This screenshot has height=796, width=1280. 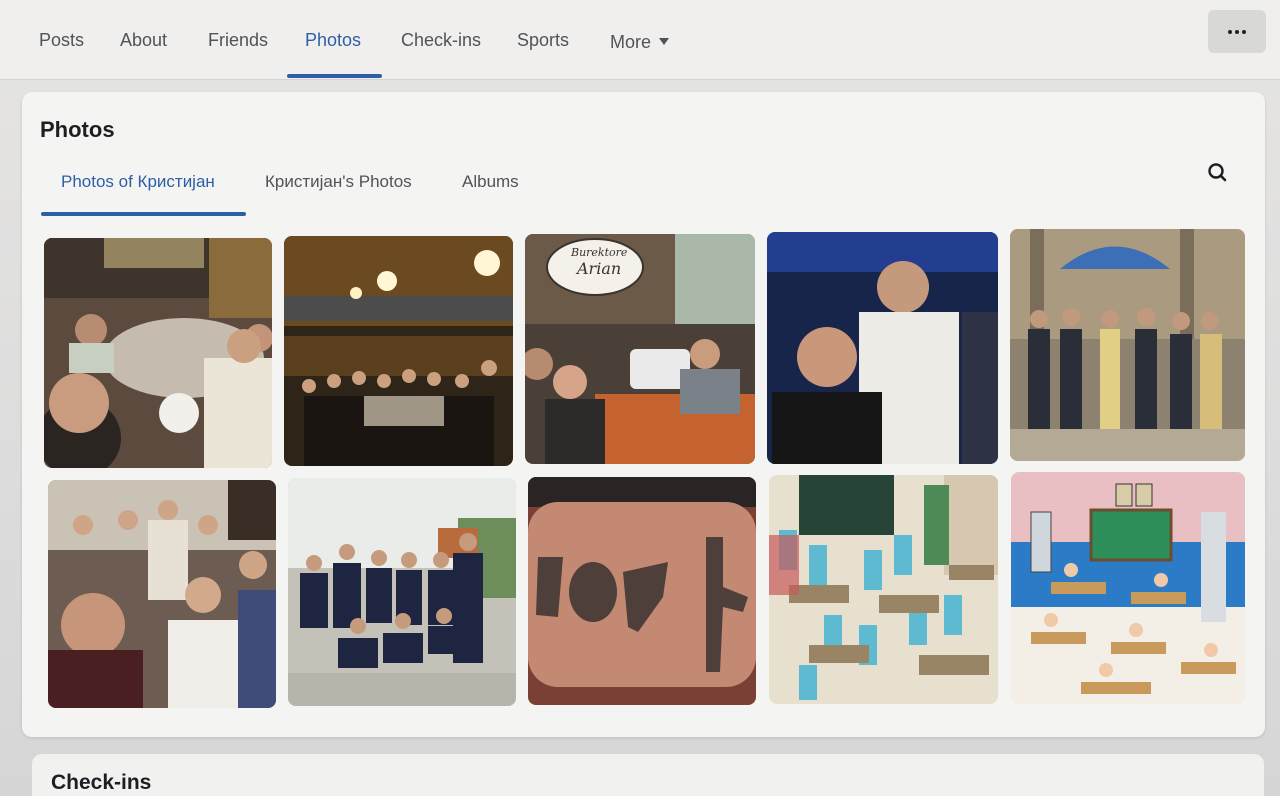 I want to click on ellipsis-icon, so click(x=1237, y=31).